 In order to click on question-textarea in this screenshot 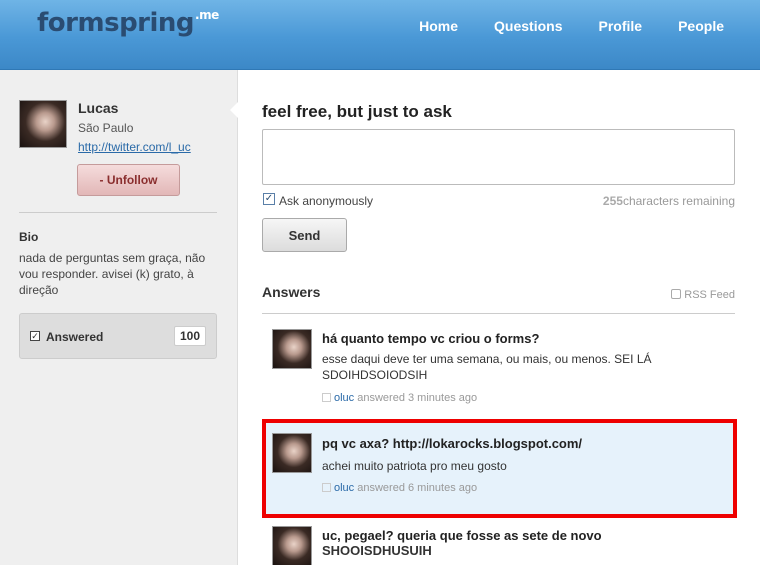, I will do `click(498, 157)`.